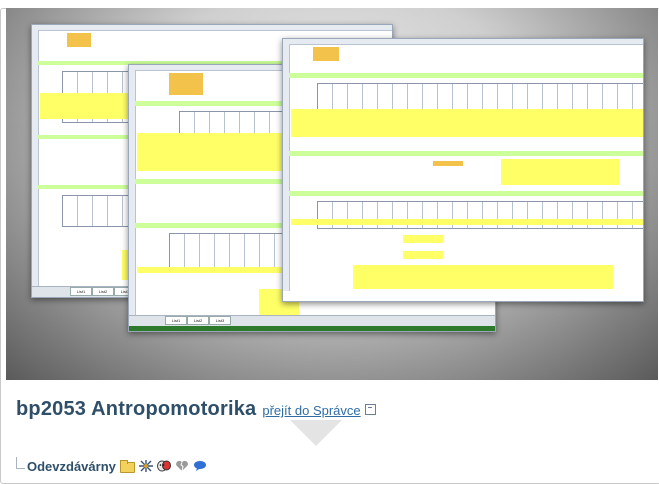 Image resolution: width=659 pixels, height=484 pixels. I want to click on sheet-tab: List3, so click(220, 320).